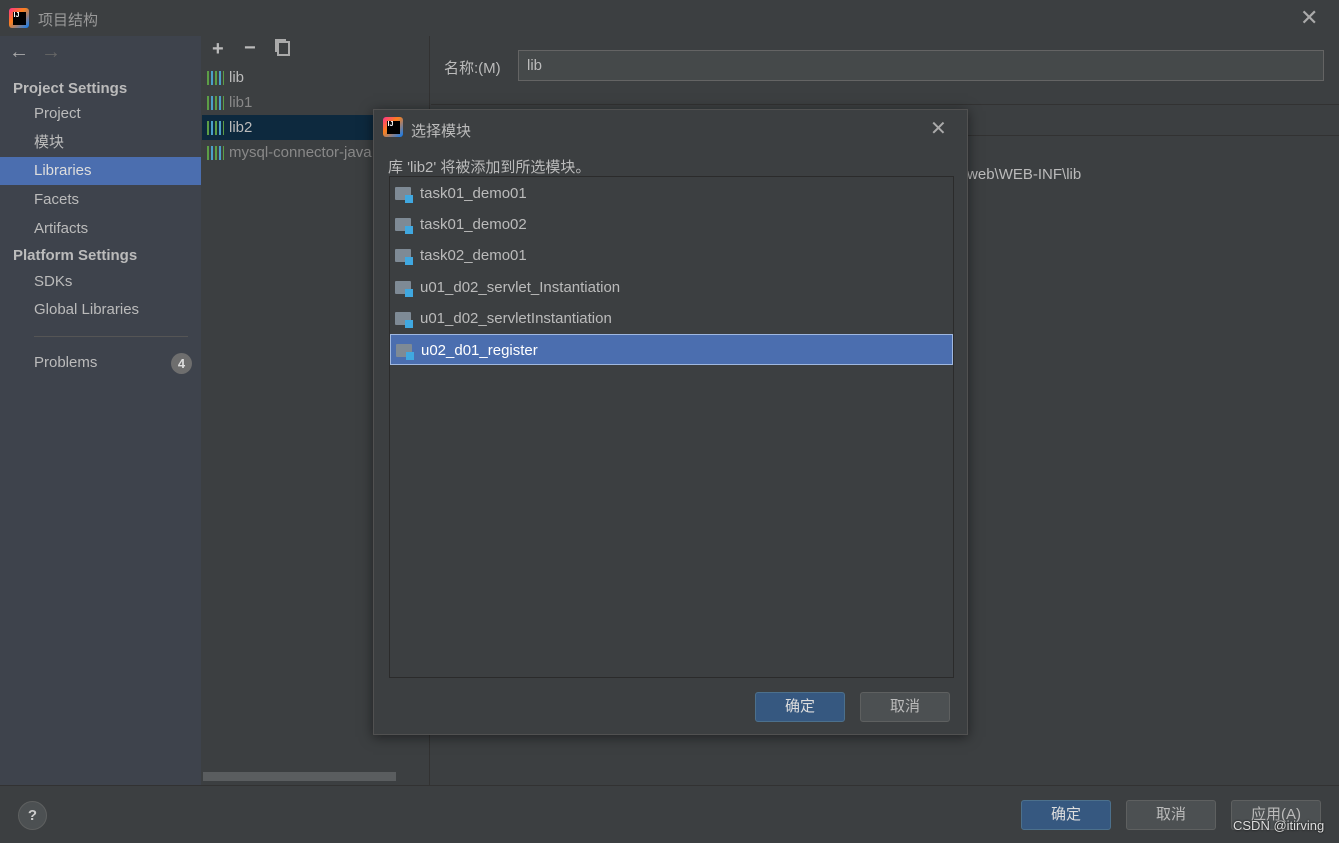 This screenshot has height=843, width=1339. What do you see at coordinates (237, 77) in the screenshot?
I see `library-label: lib` at bounding box center [237, 77].